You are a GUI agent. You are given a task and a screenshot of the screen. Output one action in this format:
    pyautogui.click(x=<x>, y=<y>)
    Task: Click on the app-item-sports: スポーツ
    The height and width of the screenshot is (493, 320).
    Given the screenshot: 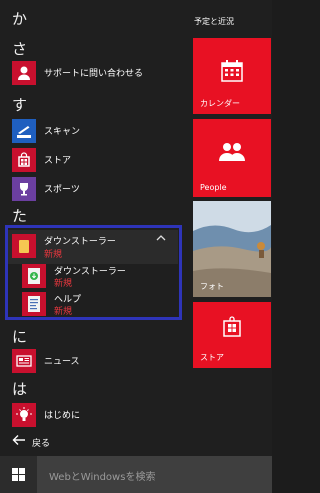 What is the action you would take?
    pyautogui.click(x=95, y=189)
    